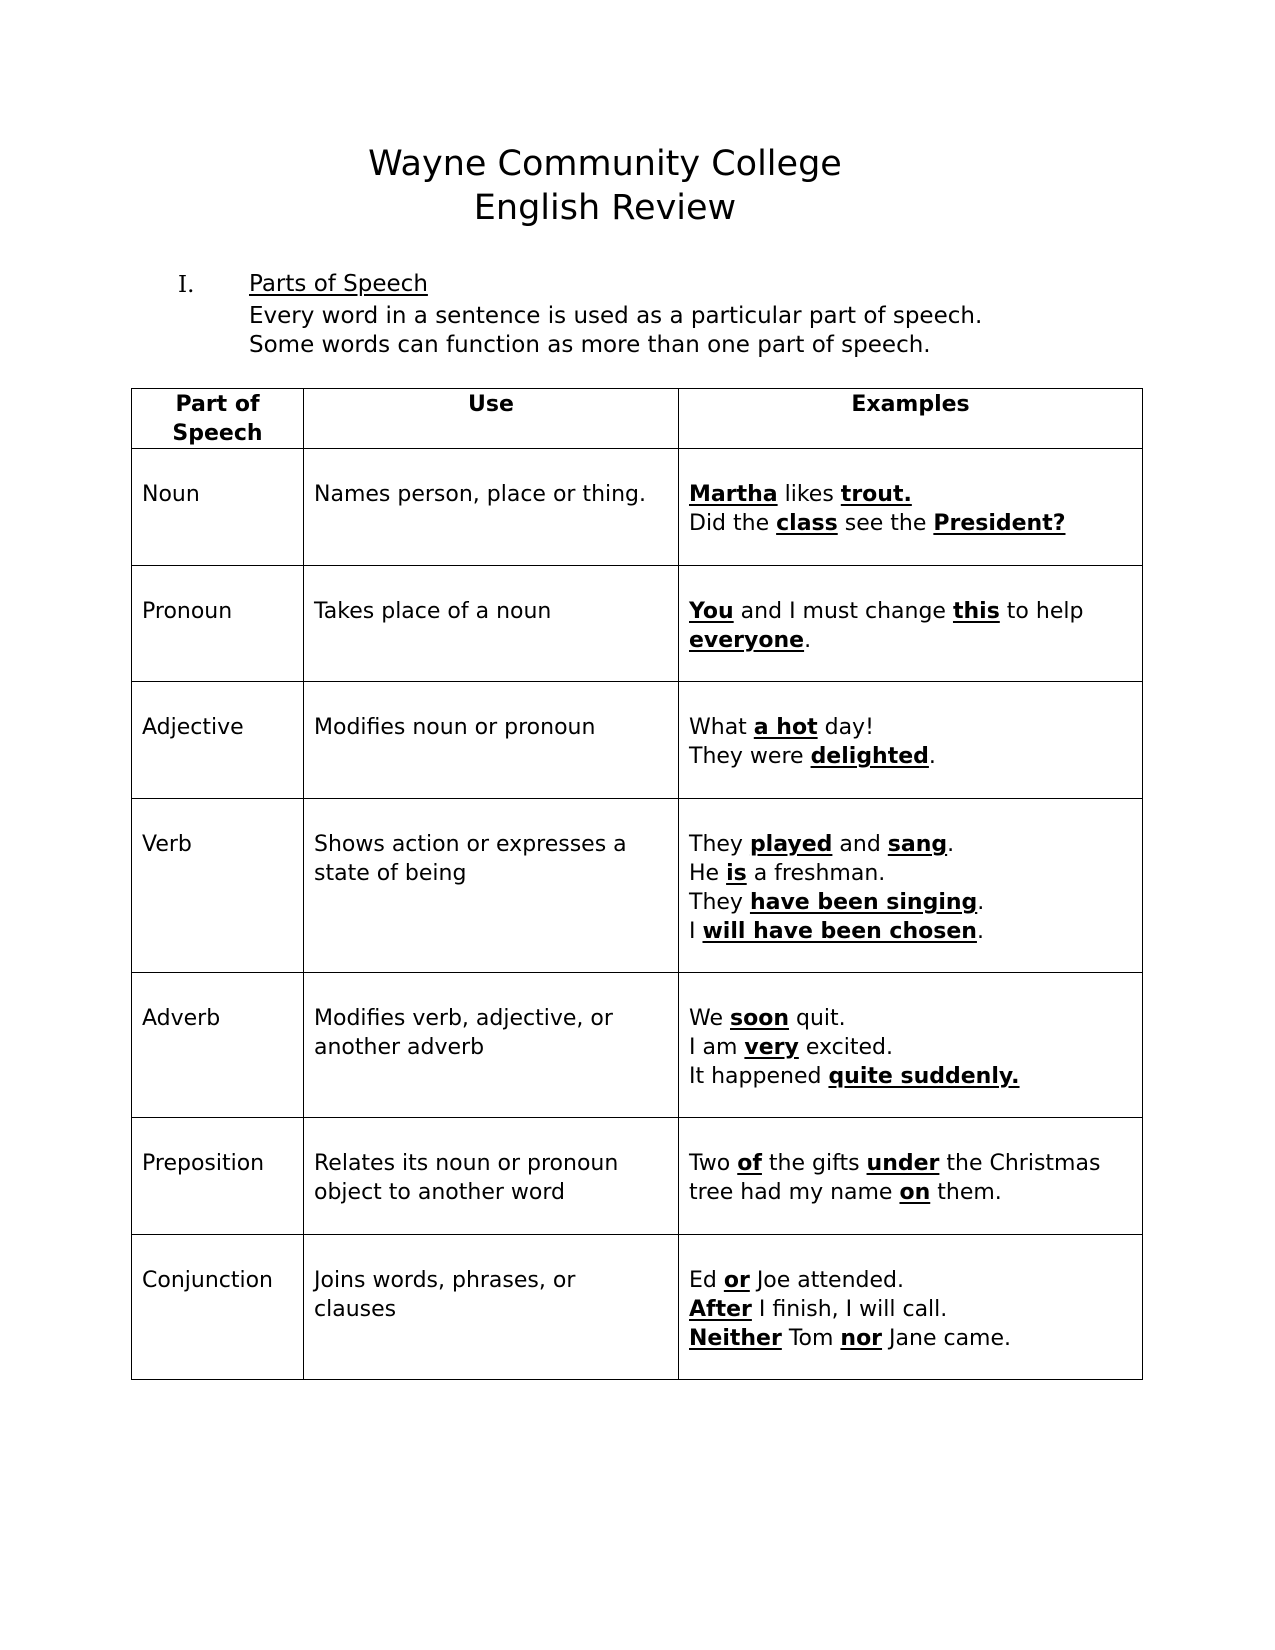 The width and height of the screenshot is (1275, 1650). What do you see at coordinates (876, 494) in the screenshot?
I see `highlighted-word: trout.` at bounding box center [876, 494].